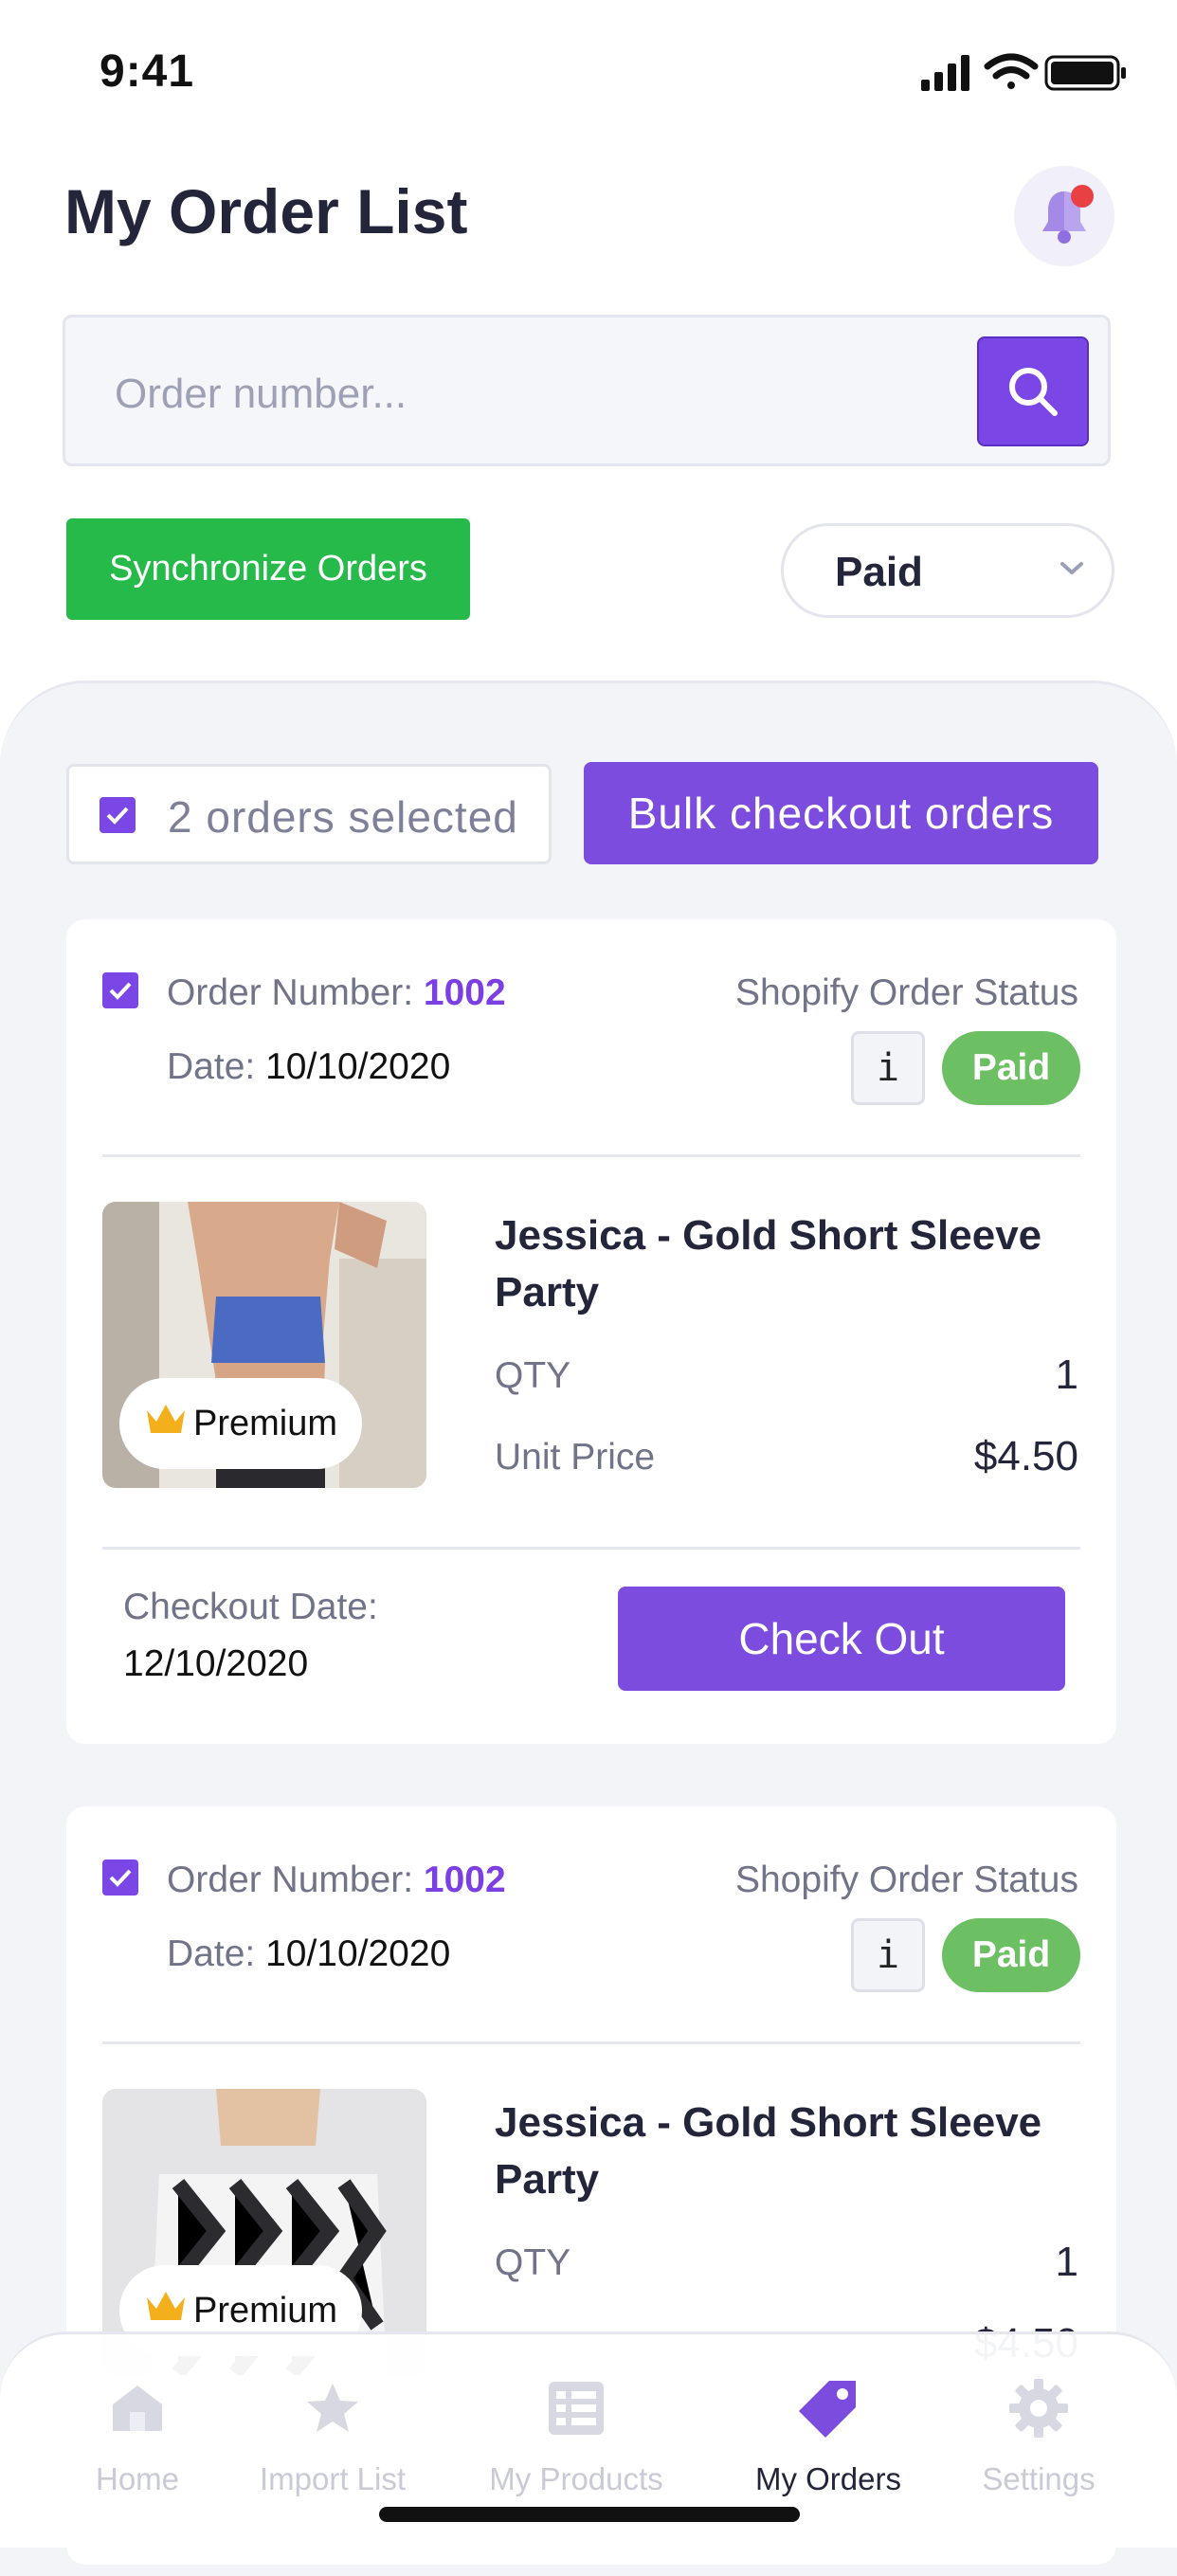 This screenshot has width=1177, height=2576. What do you see at coordinates (1064, 216) in the screenshot?
I see `notifications-button` at bounding box center [1064, 216].